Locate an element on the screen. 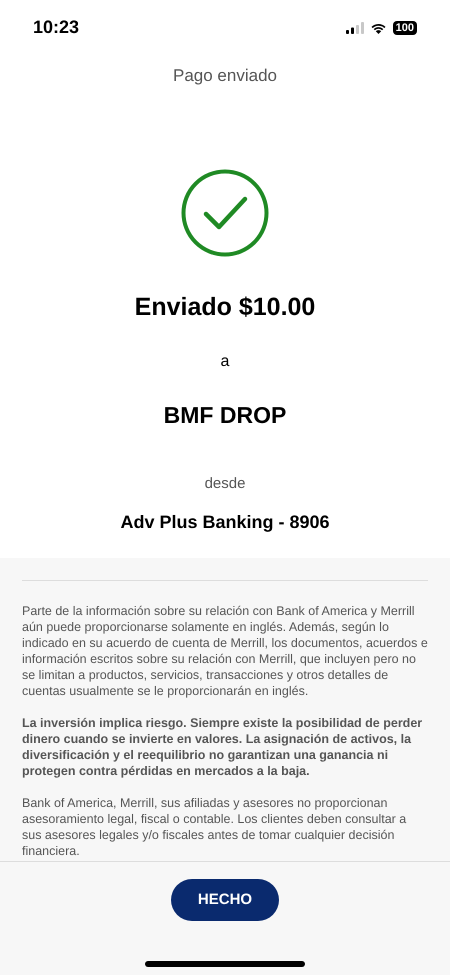 The height and width of the screenshot is (975, 450). disclosure-paragraph: La inversión implica riesgo. Siempre existe la posibilidad de perder dinero cuando se invierte en valores. La asignación de activos, la diversificación y el reequilibrio no garantizan una ganancia ni protegen contra pérdidas en mercados a la baja. is located at coordinates (223, 747).